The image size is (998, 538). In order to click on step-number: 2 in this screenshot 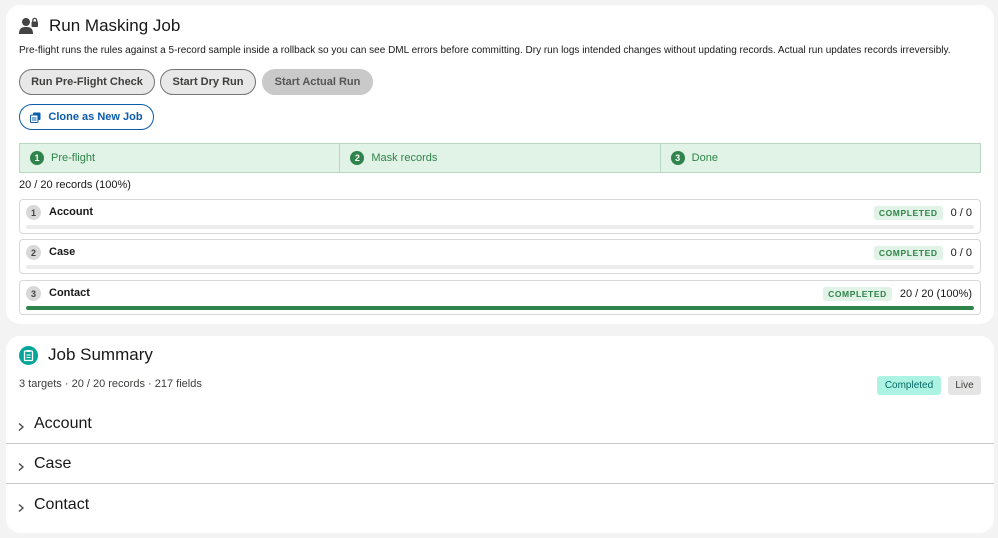, I will do `click(357, 158)`.